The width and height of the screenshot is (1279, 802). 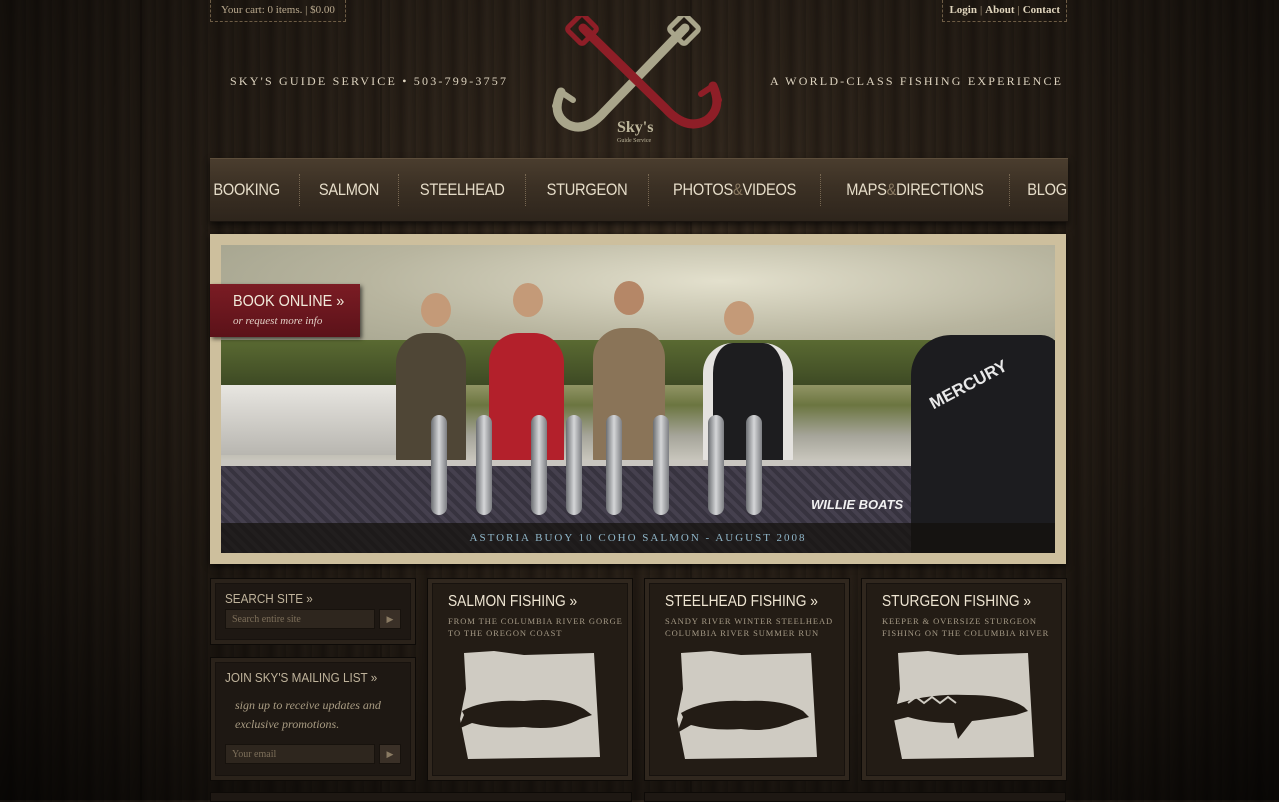 I want to click on nav-steelhead: STEELHEAD, so click(x=462, y=190).